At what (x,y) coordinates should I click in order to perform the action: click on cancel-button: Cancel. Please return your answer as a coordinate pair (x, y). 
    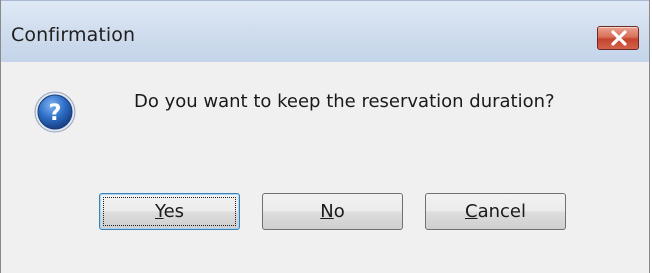
    Looking at the image, I should click on (495, 211).